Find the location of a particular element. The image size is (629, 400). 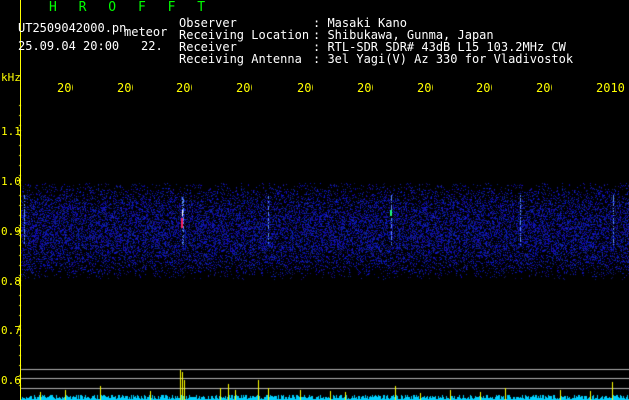

meteor-label: meteor is located at coordinates (146, 32).